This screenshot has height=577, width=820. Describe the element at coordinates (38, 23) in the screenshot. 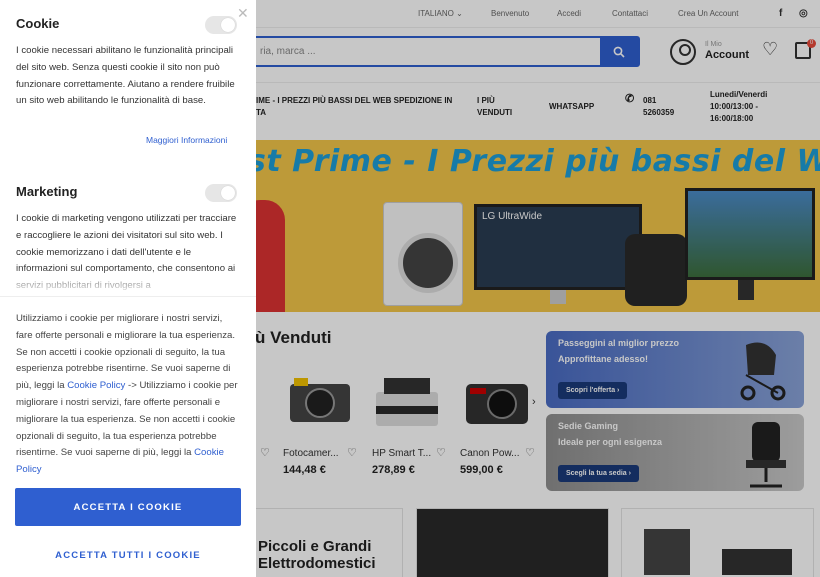

I see `cookie-necessary-title: Cookie` at that location.